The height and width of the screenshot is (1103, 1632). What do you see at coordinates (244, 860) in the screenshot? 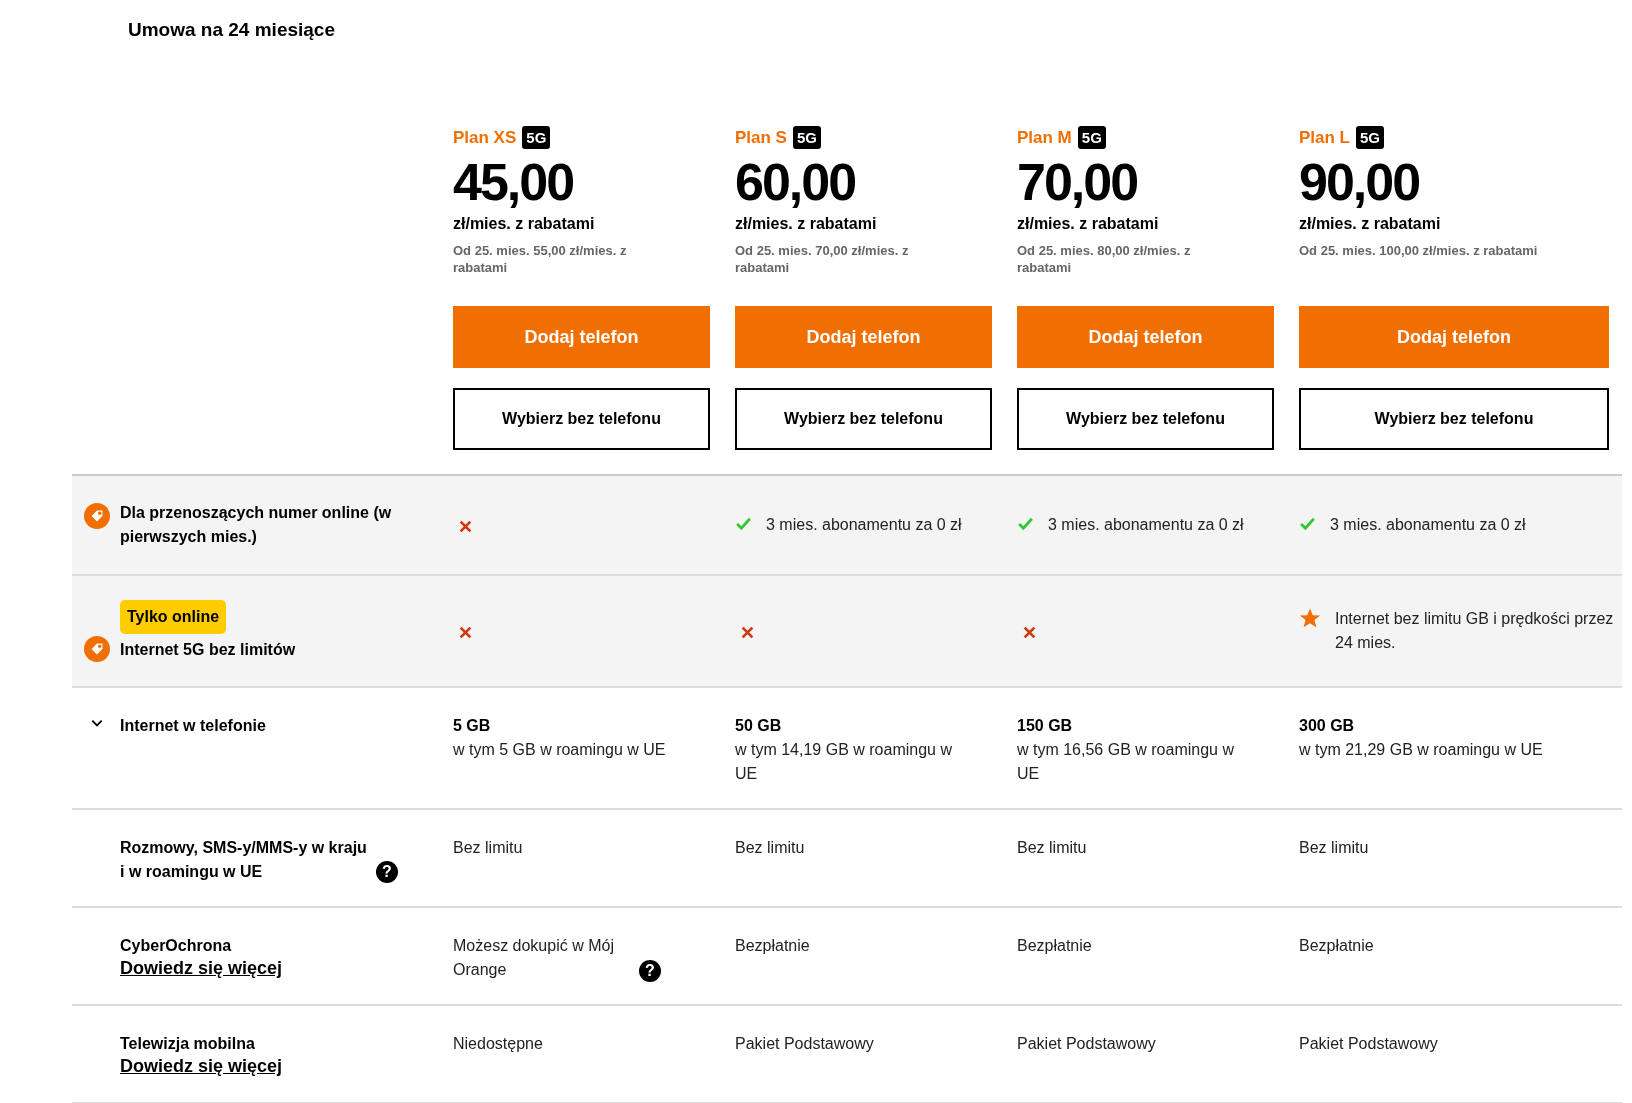
I see `feature-label: Rozmowy, SMS-y/MMS-y w kraju i w roamingu w UE` at bounding box center [244, 860].